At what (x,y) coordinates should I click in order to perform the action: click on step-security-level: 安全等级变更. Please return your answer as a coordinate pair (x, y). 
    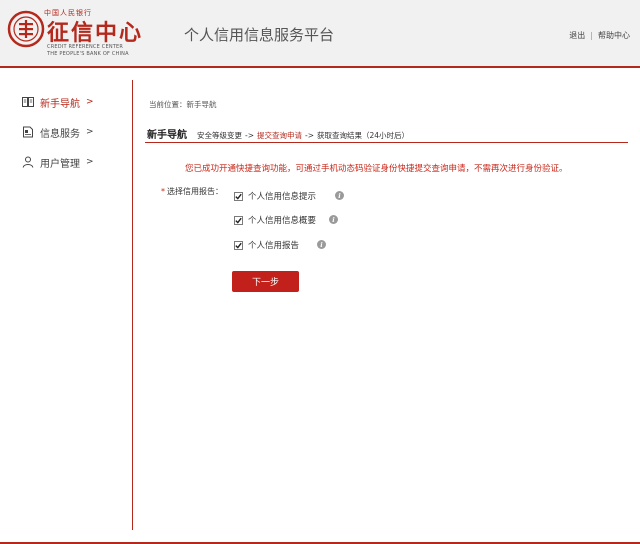
    Looking at the image, I should click on (219, 135).